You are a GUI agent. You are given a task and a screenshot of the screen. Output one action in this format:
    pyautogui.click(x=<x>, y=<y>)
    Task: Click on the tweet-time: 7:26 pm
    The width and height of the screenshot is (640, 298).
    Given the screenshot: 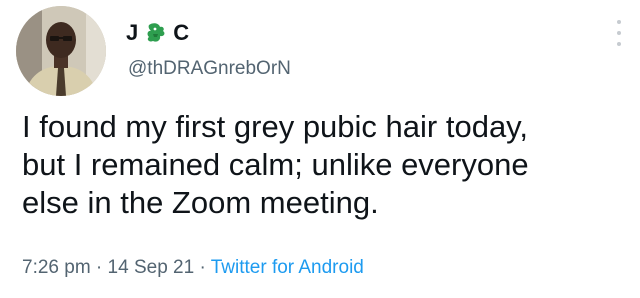 What is the action you would take?
    pyautogui.click(x=56, y=267)
    